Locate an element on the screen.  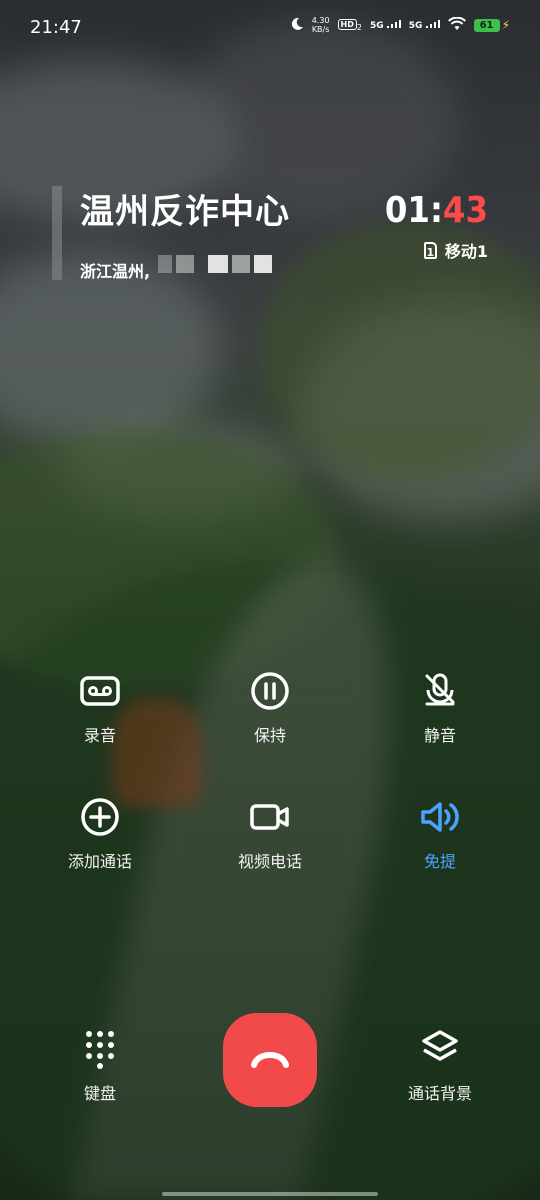
call-duration-colon: : is located at coordinates (436, 210).